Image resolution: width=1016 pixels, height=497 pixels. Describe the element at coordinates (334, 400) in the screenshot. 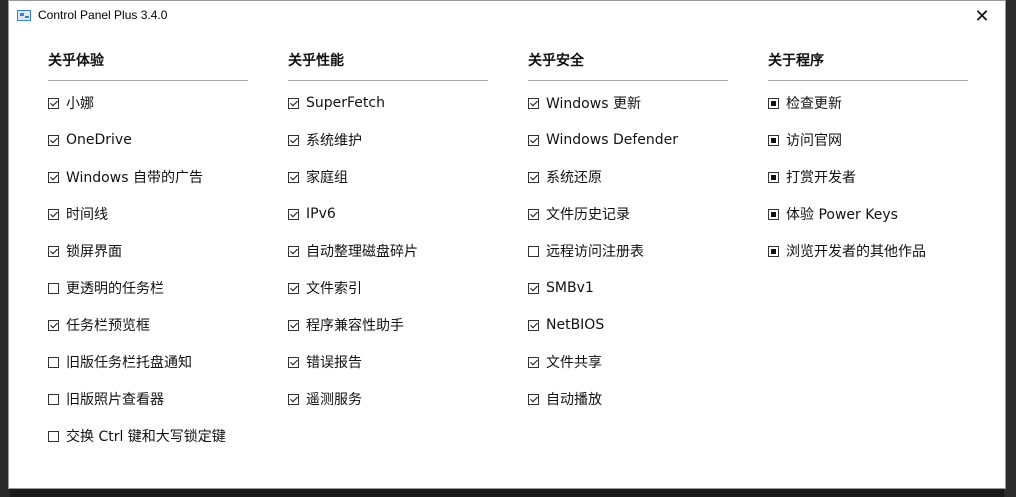

I see `option-label: 遥测服务` at that location.